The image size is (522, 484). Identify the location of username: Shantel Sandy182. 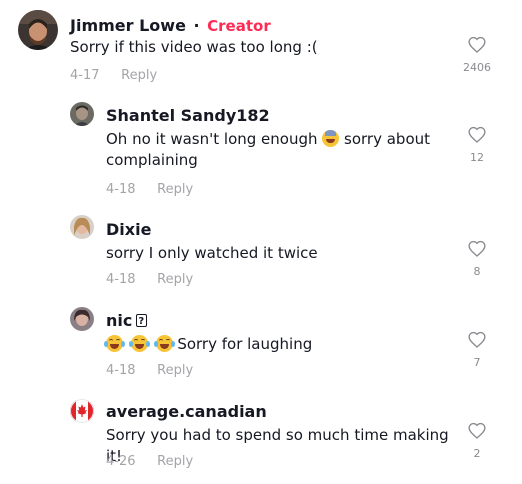
(188, 116).